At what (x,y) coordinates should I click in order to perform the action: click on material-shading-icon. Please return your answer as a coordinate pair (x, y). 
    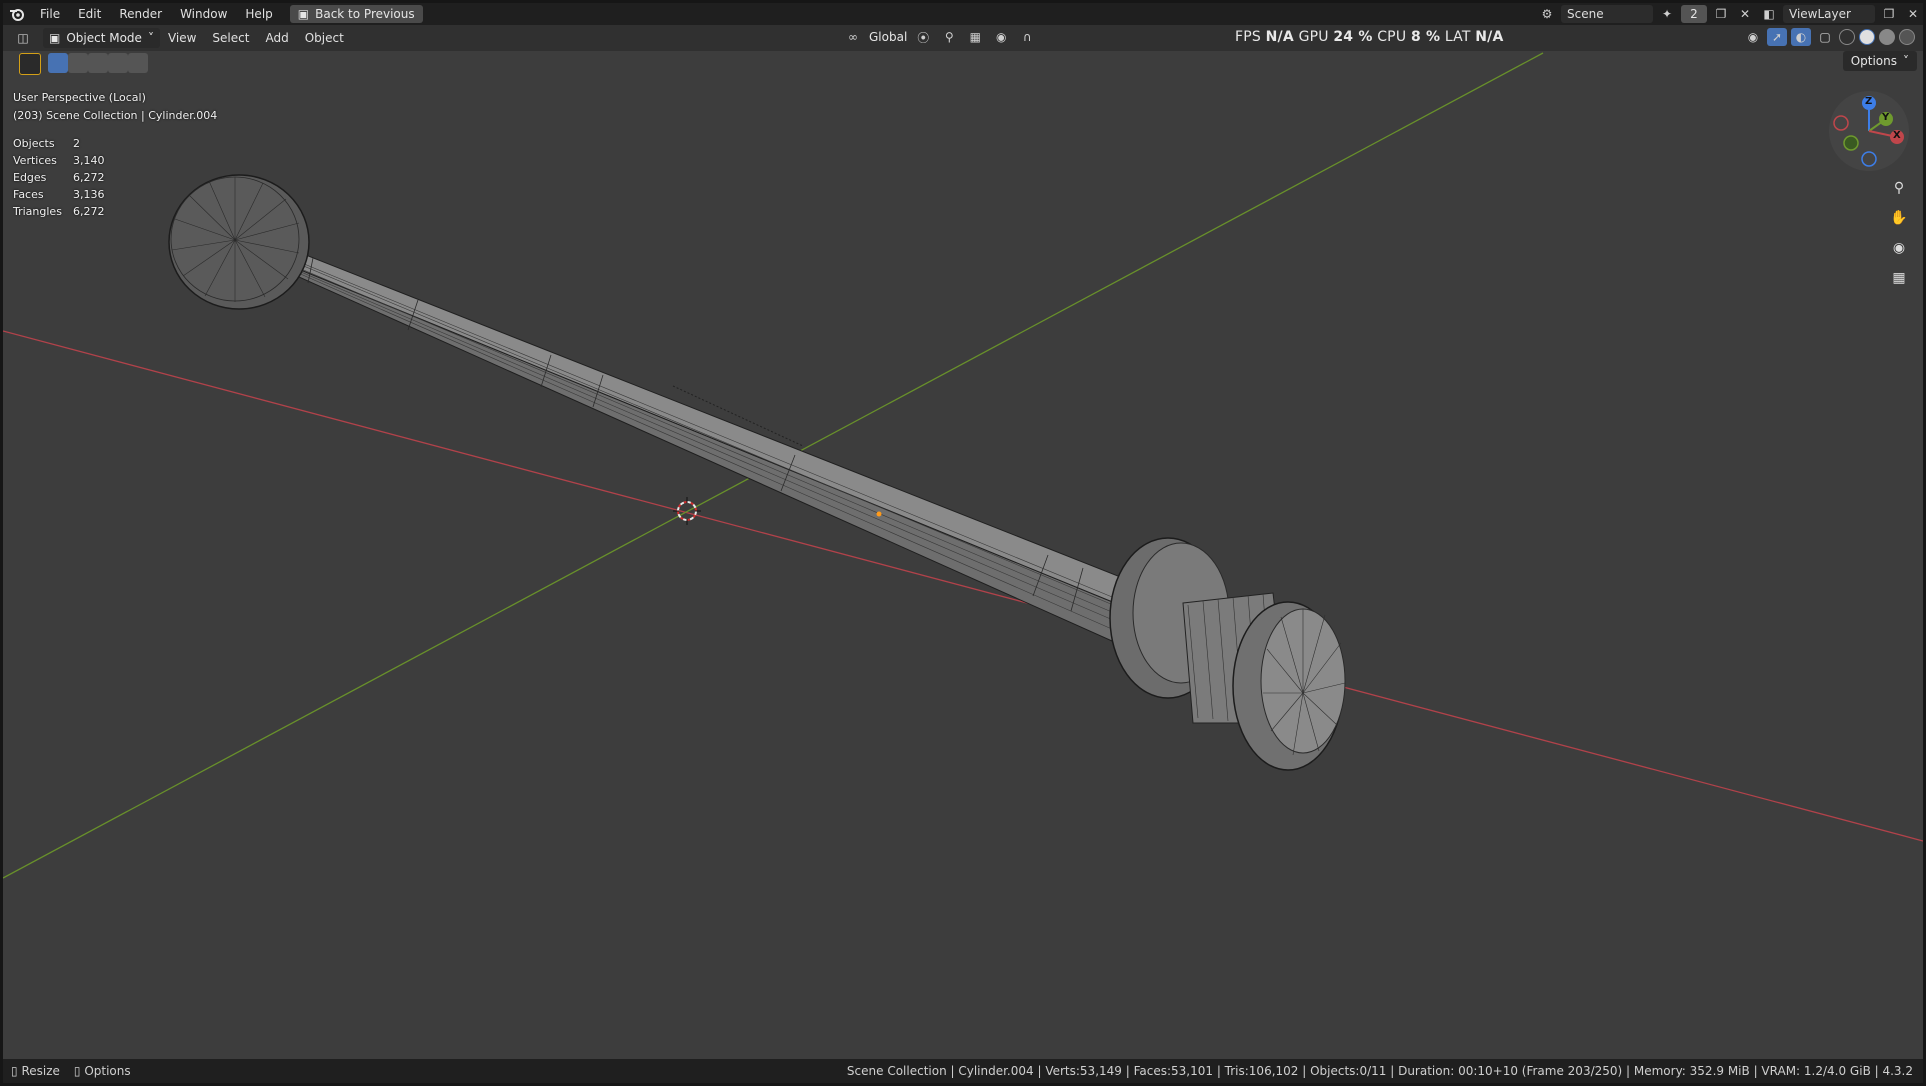
    Looking at the image, I should click on (1887, 37).